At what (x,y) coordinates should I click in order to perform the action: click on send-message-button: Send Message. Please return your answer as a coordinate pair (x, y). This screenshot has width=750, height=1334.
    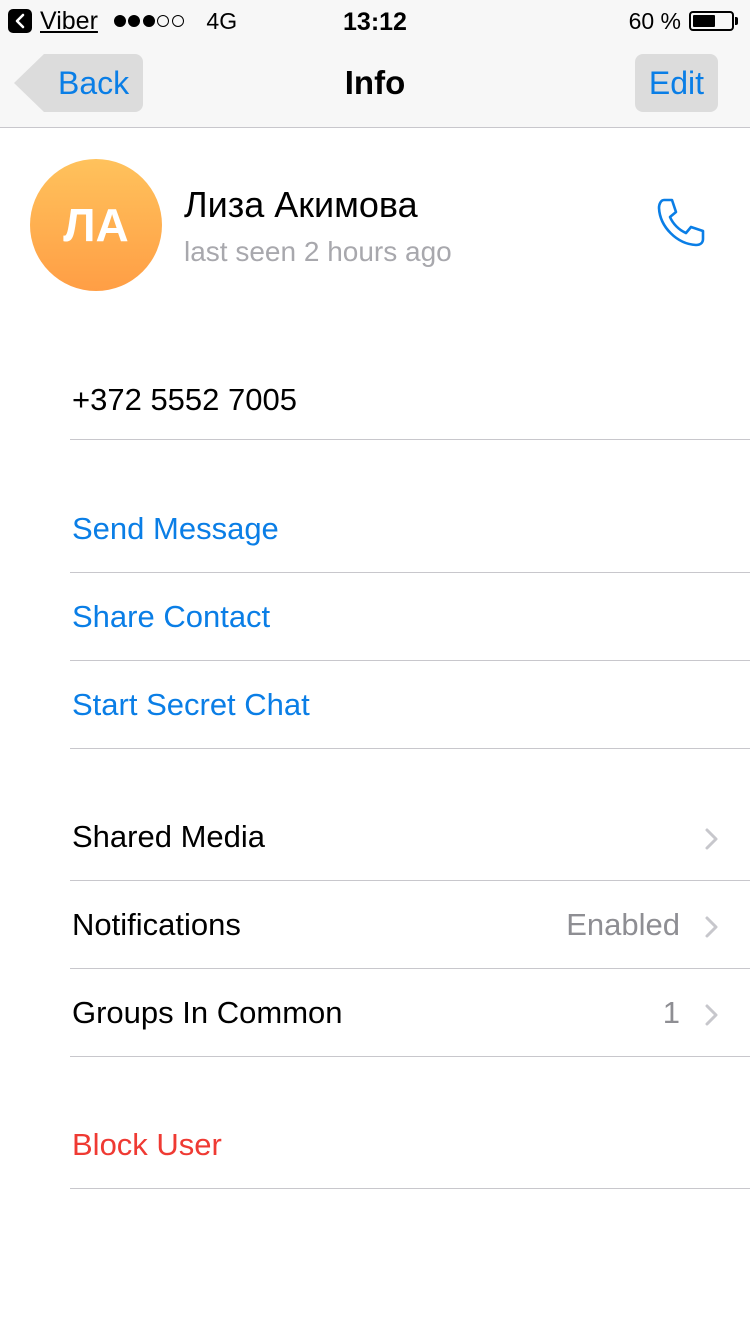
    Looking at the image, I should click on (175, 529).